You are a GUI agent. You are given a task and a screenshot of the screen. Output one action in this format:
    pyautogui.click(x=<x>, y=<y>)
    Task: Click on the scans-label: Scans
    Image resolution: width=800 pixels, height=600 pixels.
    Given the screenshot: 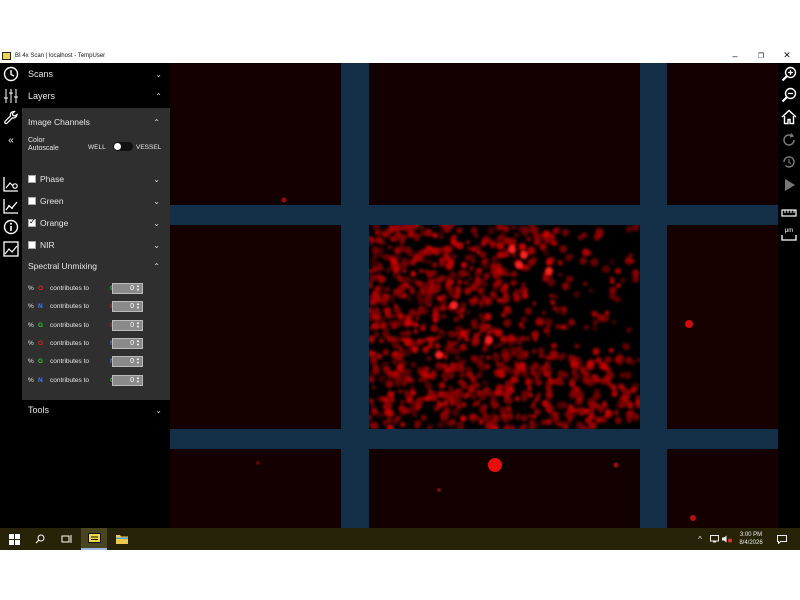 What is the action you would take?
    pyautogui.click(x=41, y=74)
    